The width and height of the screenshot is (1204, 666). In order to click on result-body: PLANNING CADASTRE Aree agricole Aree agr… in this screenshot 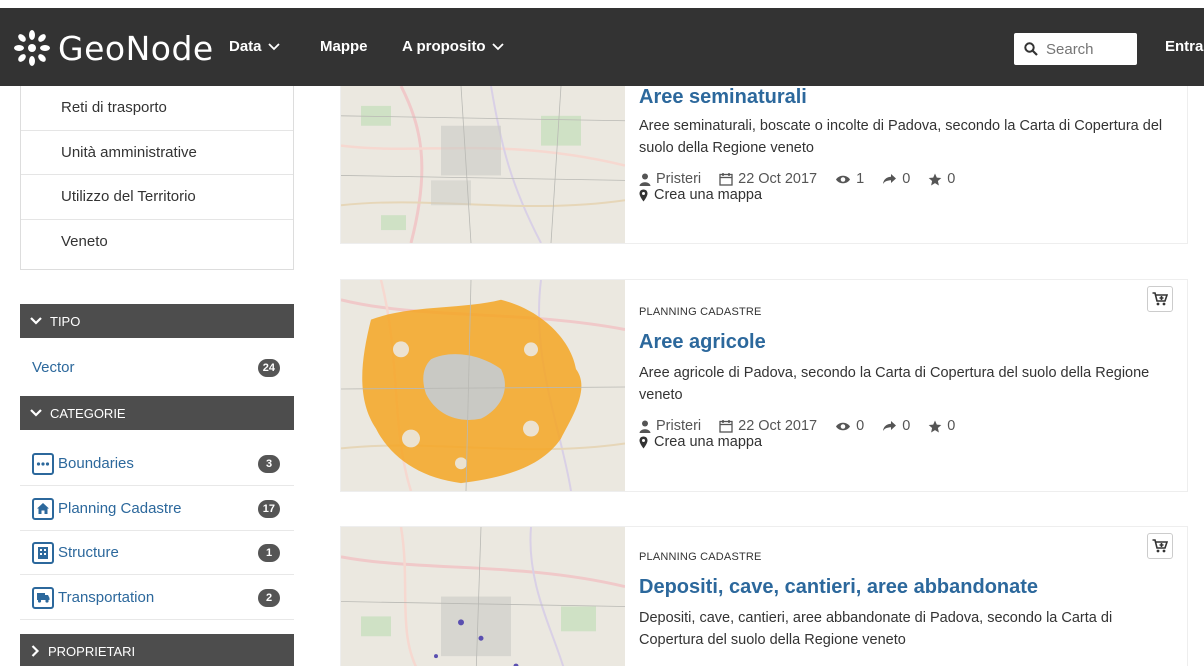, I will do `click(905, 365)`.